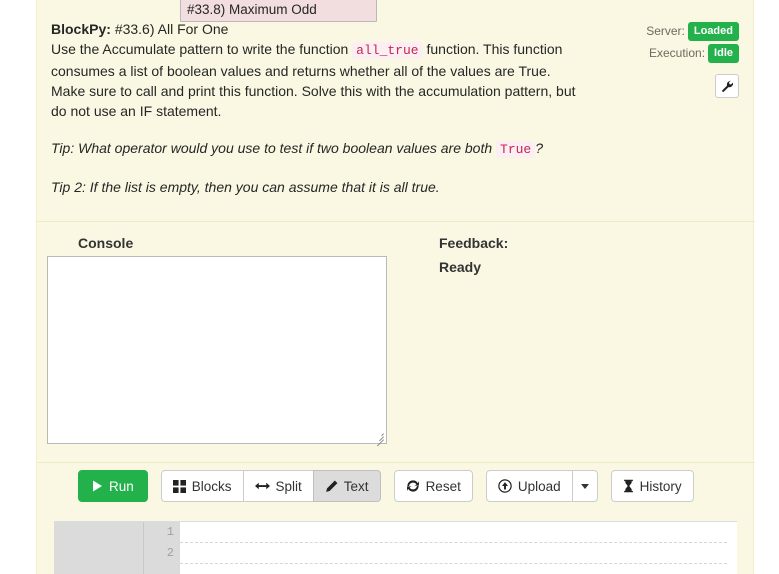 Image resolution: width=779 pixels, height=574 pixels. I want to click on chevron-down-icon, so click(584, 486).